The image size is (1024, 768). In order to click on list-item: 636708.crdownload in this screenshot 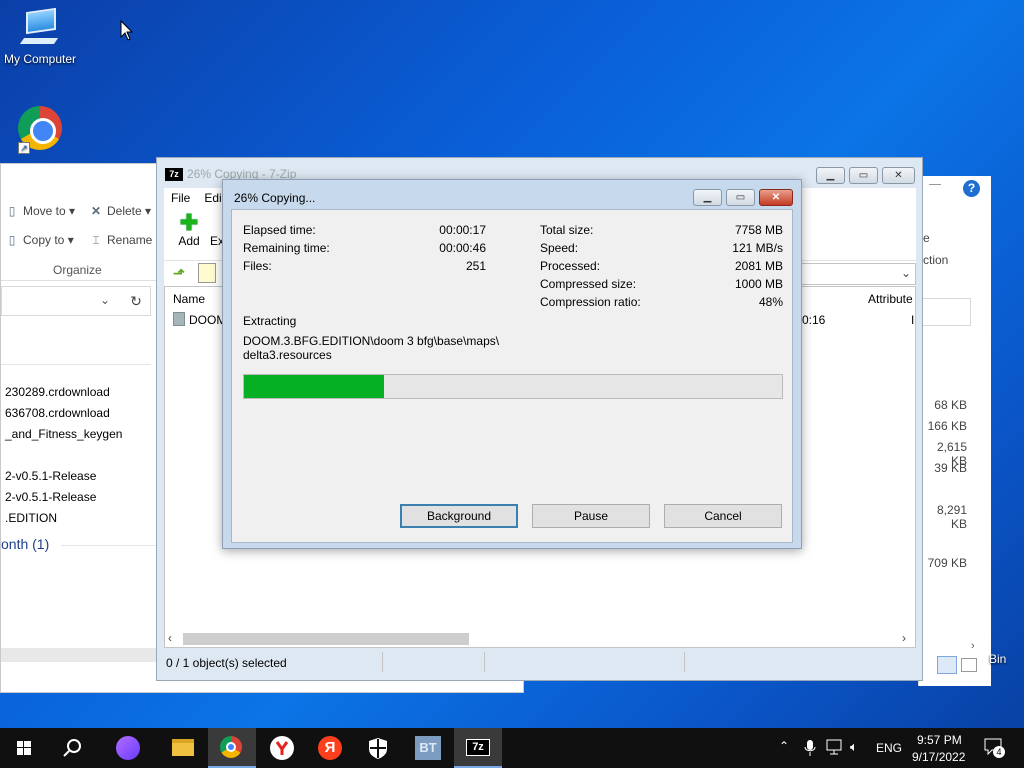, I will do `click(57, 413)`.